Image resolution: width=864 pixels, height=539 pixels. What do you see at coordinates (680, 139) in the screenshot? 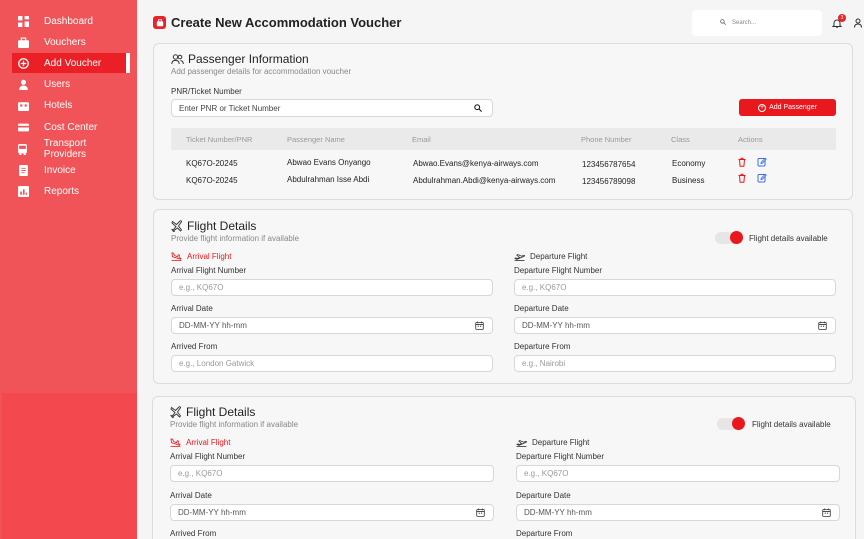
I see `column-header: Class` at bounding box center [680, 139].